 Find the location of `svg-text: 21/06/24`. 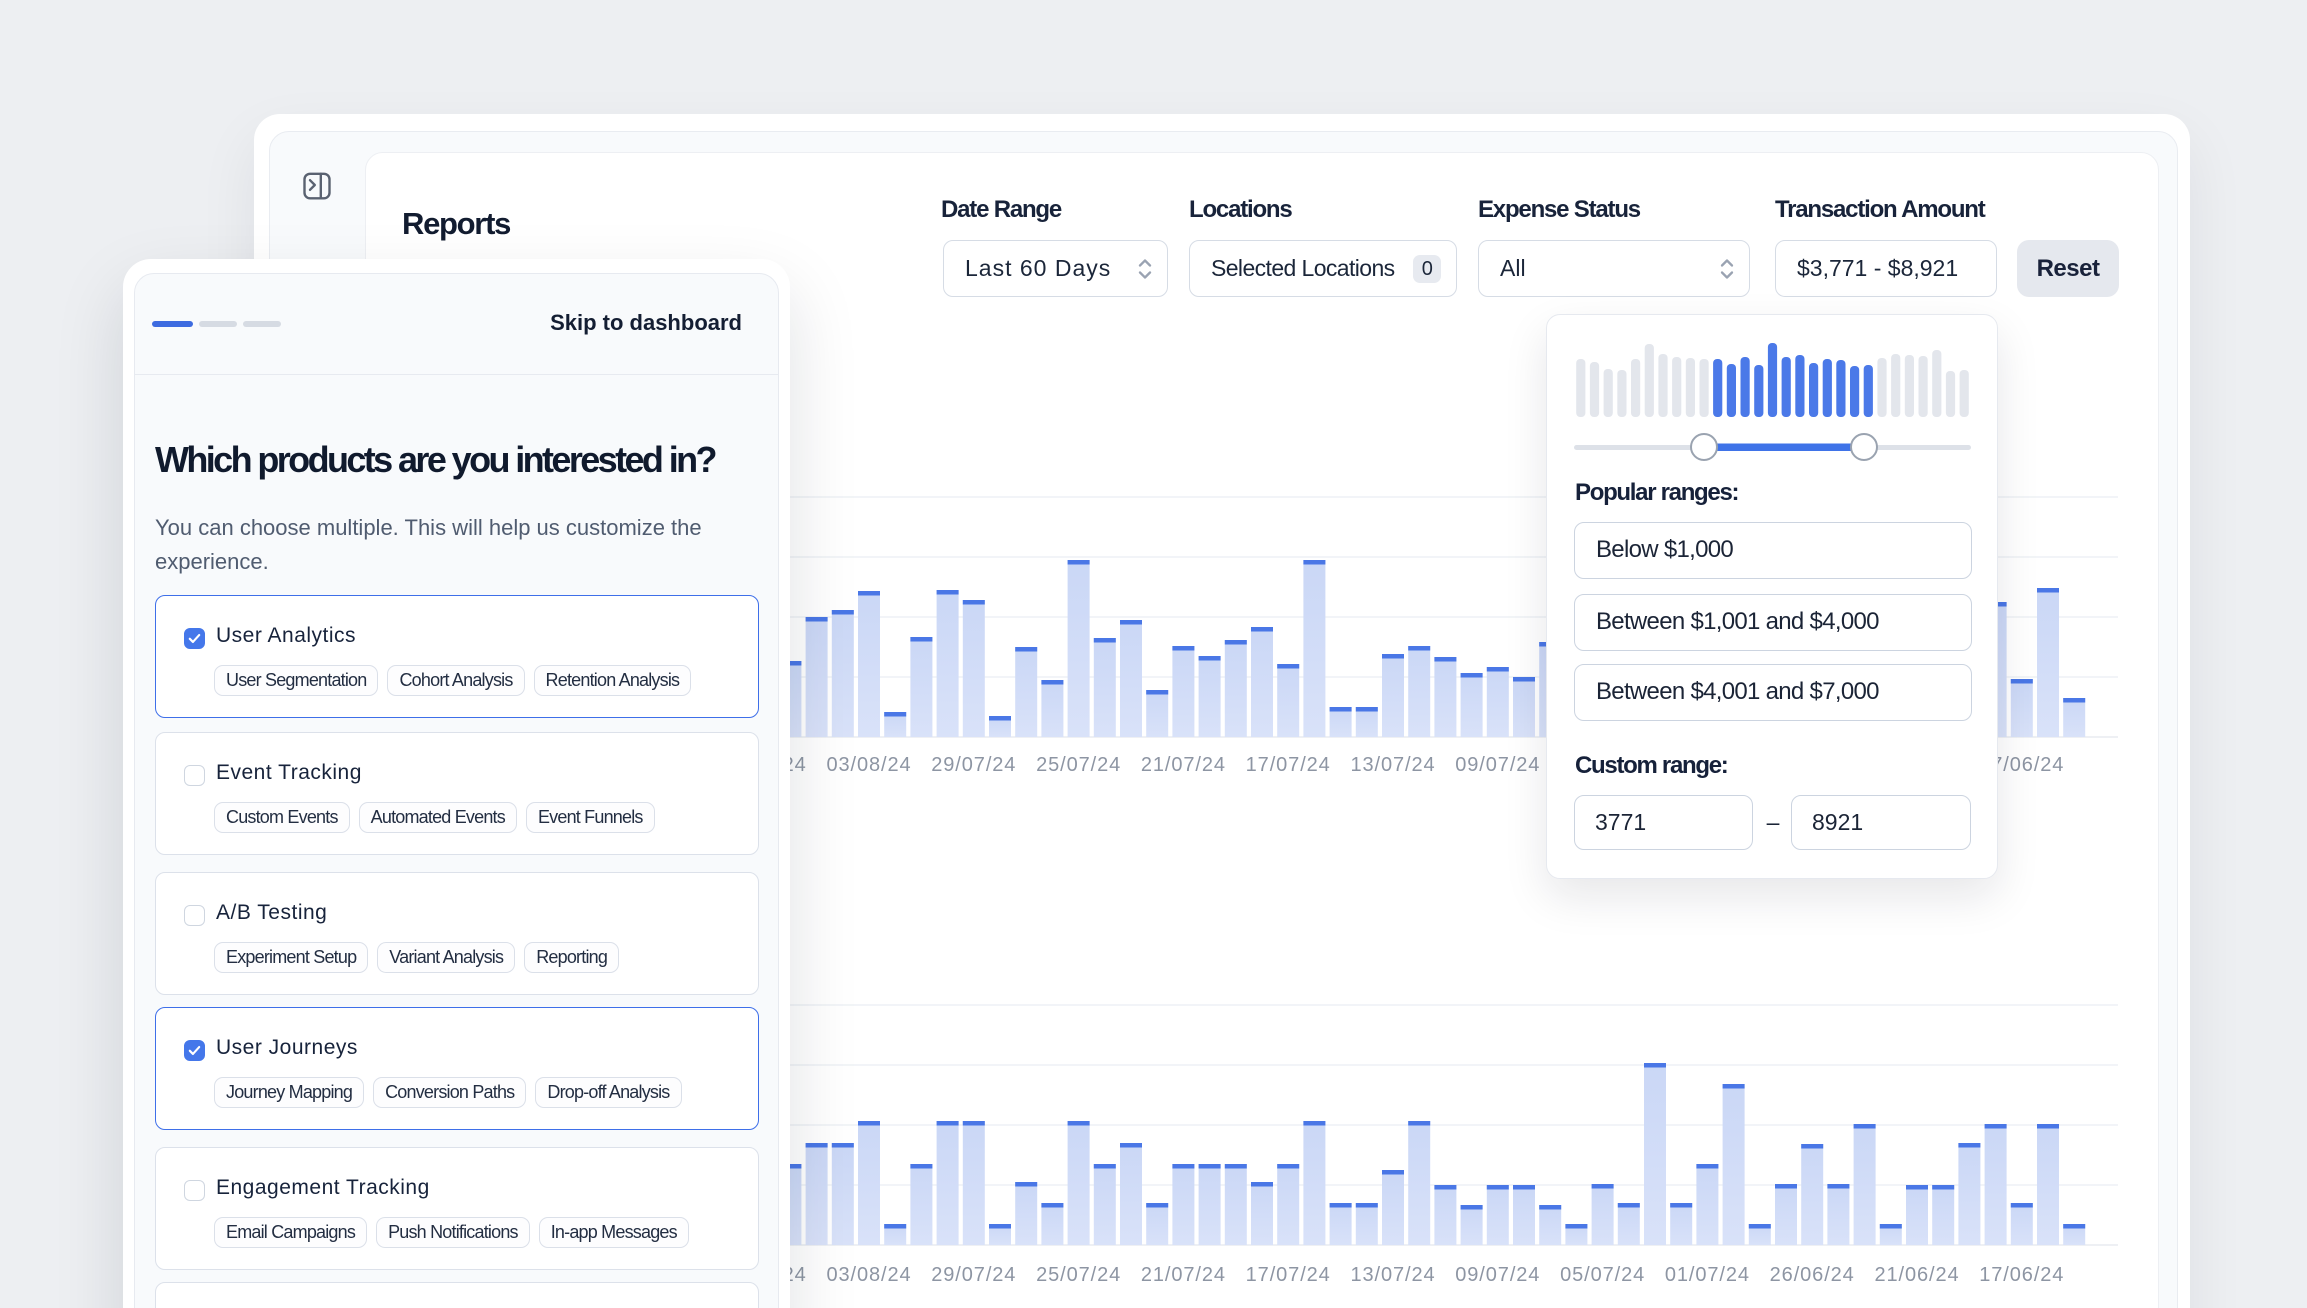

svg-text: 21/06/24 is located at coordinates (1916, 1275).